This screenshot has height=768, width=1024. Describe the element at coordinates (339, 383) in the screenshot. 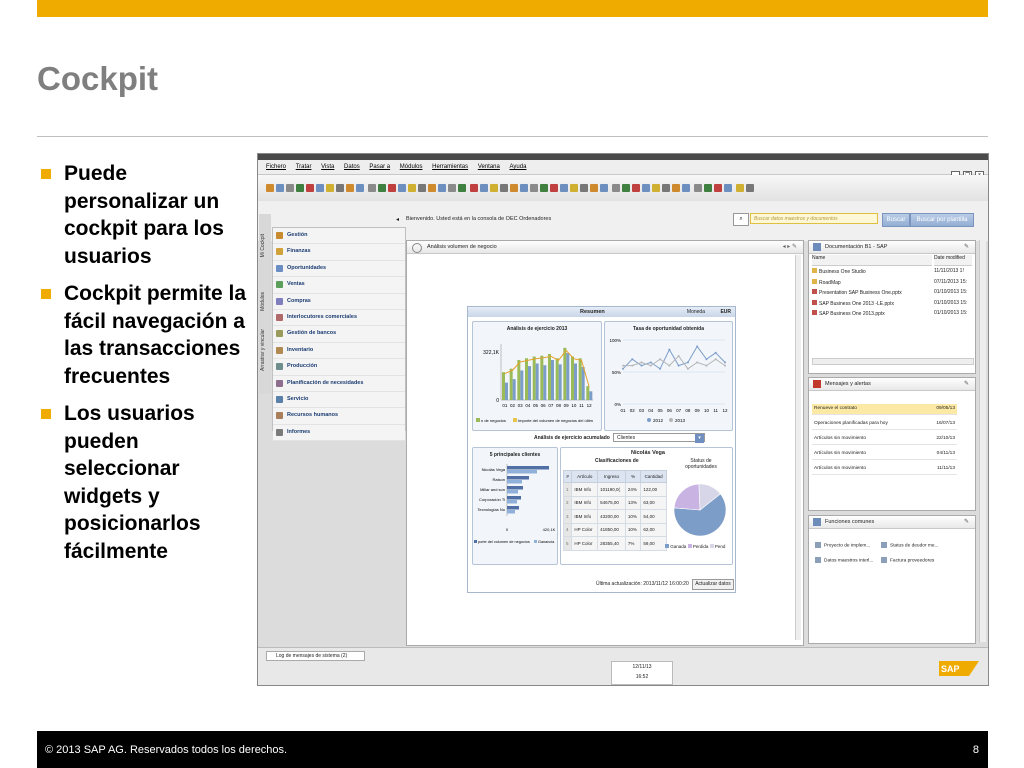

I see `module-item-planificacion: Planificación de necesidades` at that location.